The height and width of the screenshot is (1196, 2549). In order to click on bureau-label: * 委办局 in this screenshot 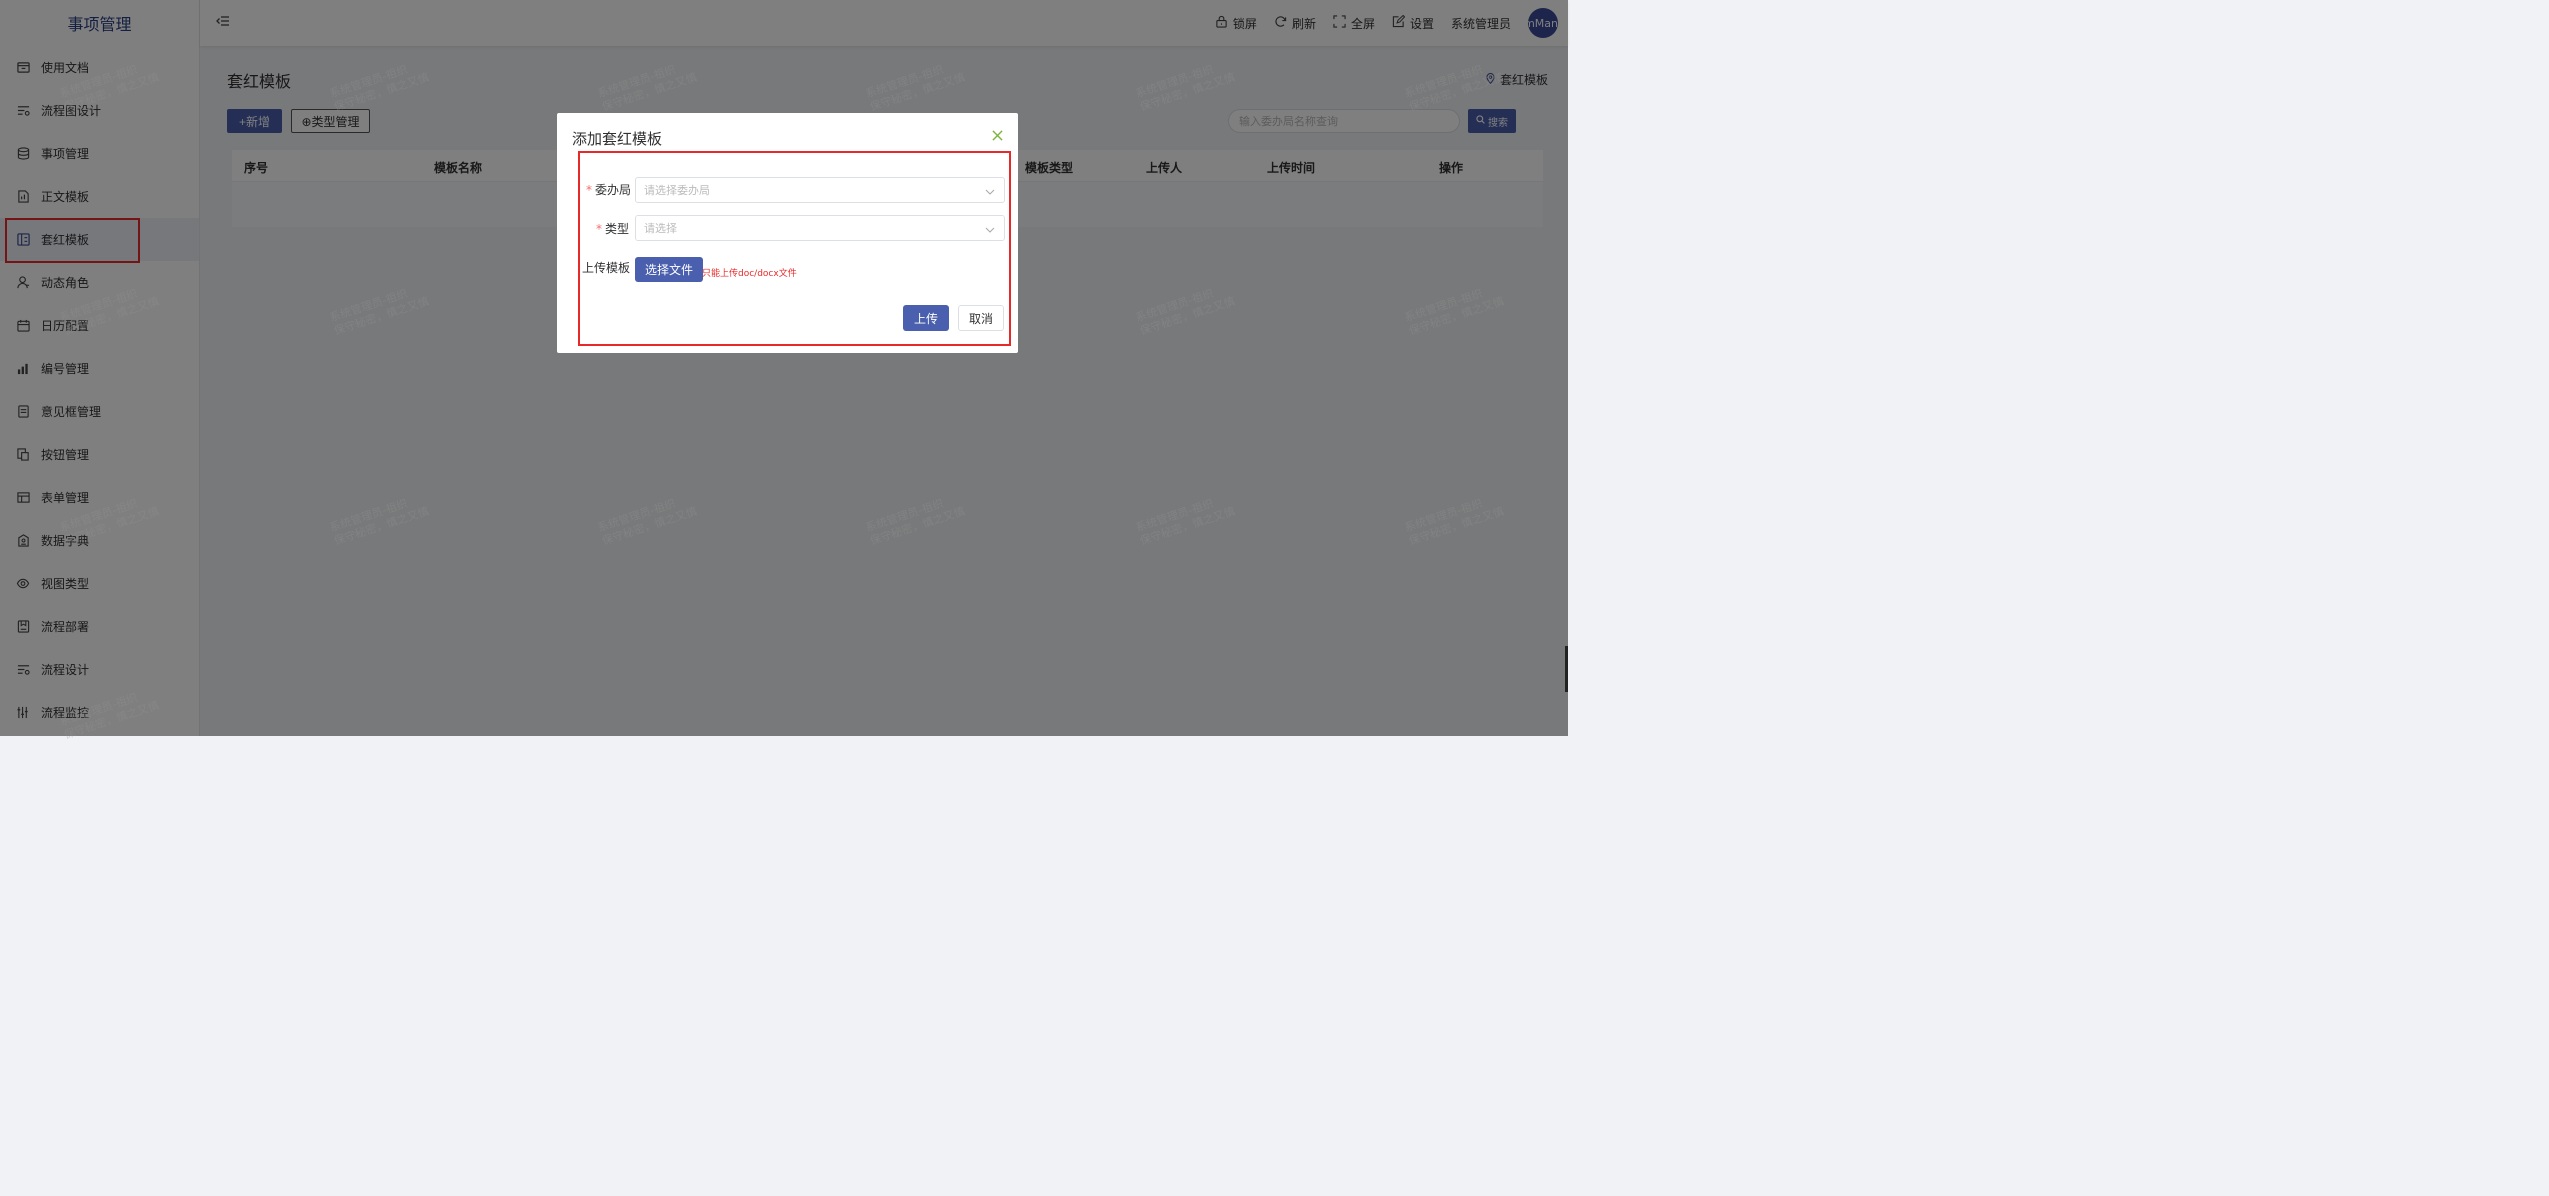, I will do `click(609, 190)`.